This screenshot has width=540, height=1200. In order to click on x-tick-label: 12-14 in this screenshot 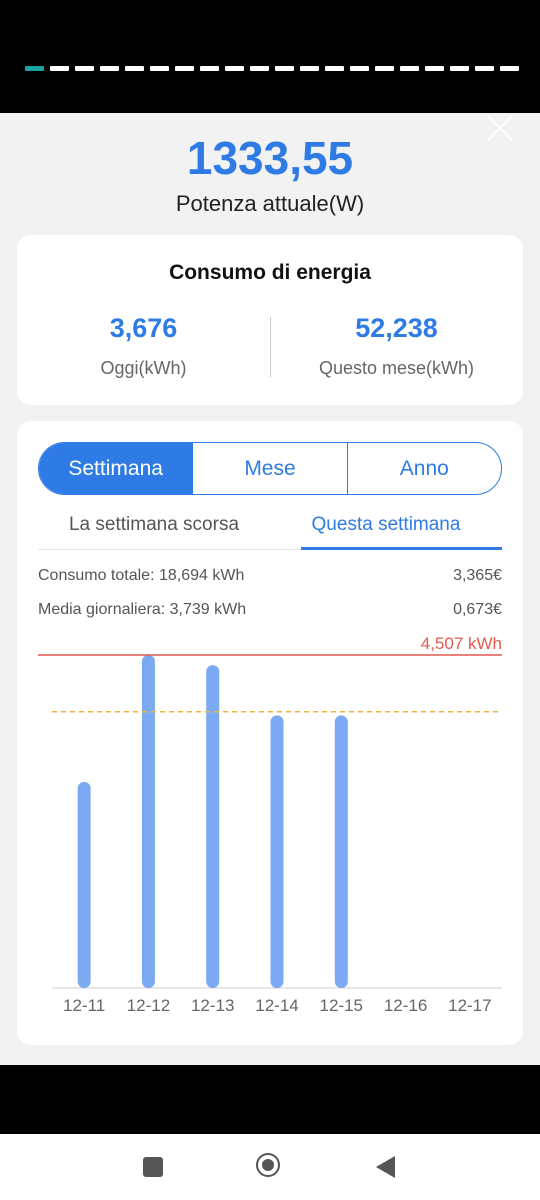, I will do `click(276, 1005)`.